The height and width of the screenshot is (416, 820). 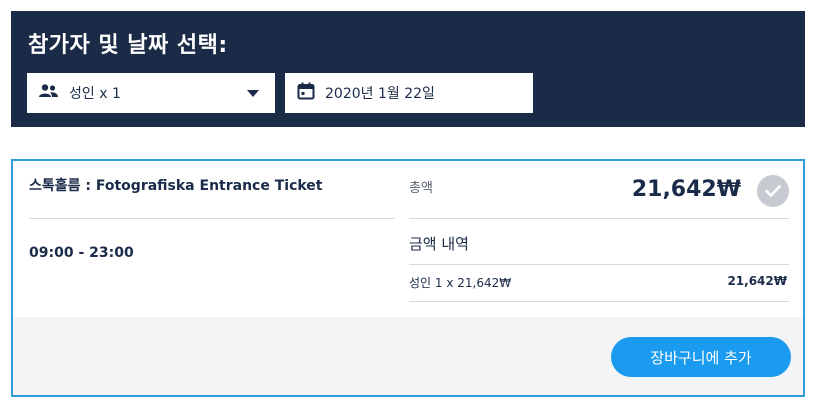 What do you see at coordinates (49, 93) in the screenshot?
I see `people-icon` at bounding box center [49, 93].